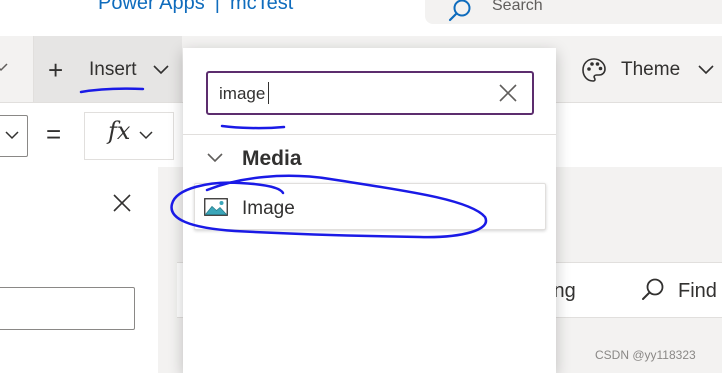  I want to click on app-title: Power Apps | mcTest, so click(195, 7).